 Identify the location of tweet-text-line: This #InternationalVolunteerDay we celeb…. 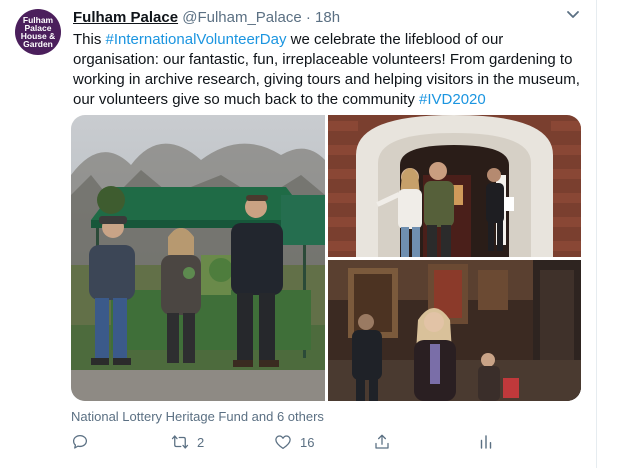
(329, 40).